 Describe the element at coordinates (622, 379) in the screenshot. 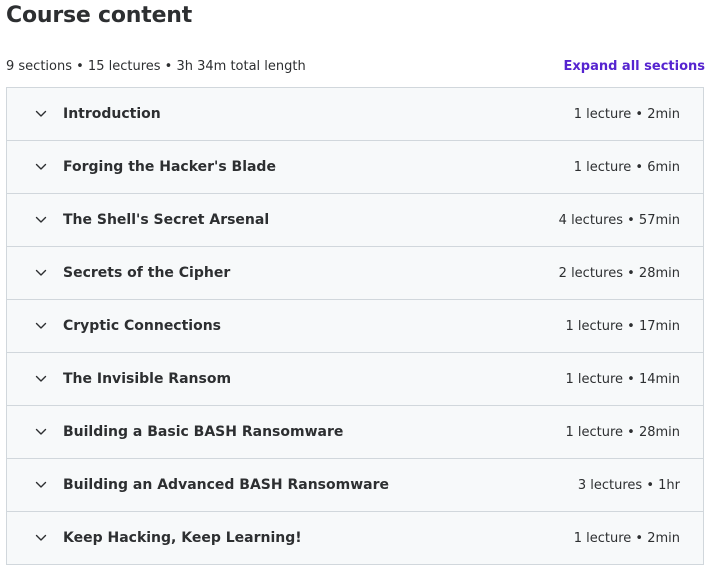

I see `section-meta: 1 lecture • 14min` at that location.